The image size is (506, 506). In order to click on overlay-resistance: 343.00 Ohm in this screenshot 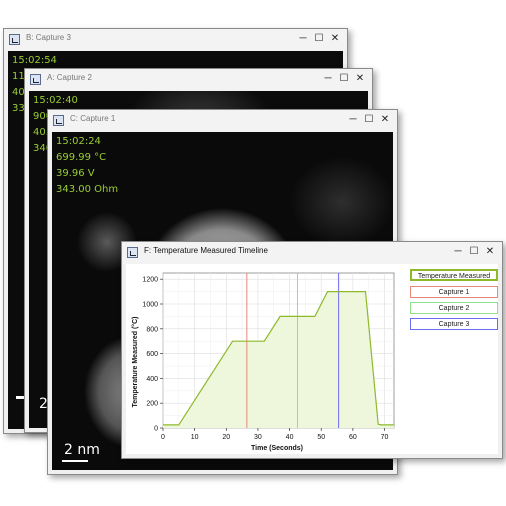, I will do `click(87, 189)`.